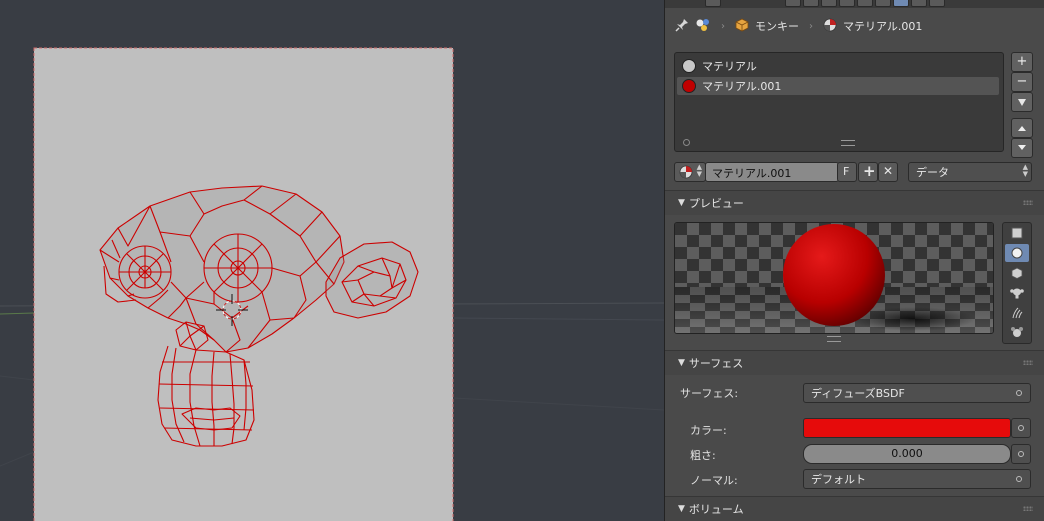 Image resolution: width=1044 pixels, height=521 pixels. I want to click on arrow-down-icon, so click(1022, 147).